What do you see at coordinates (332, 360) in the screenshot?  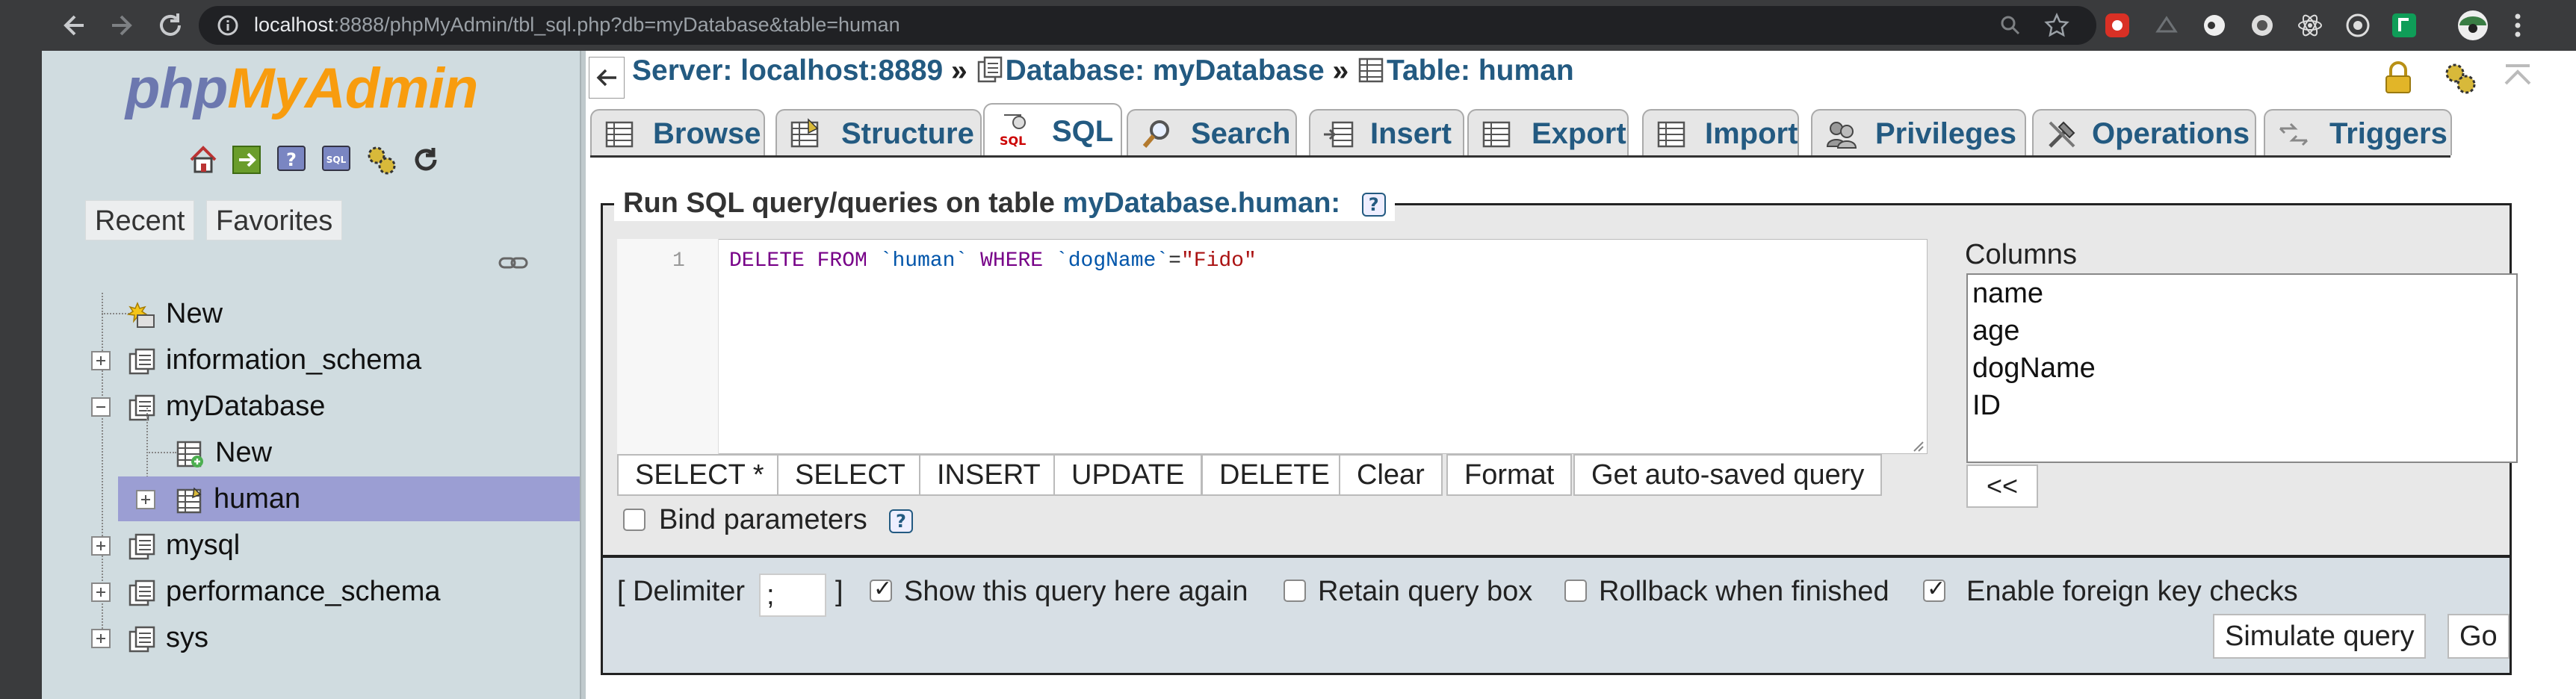 I see `tree-item-information-schema: information_schema` at bounding box center [332, 360].